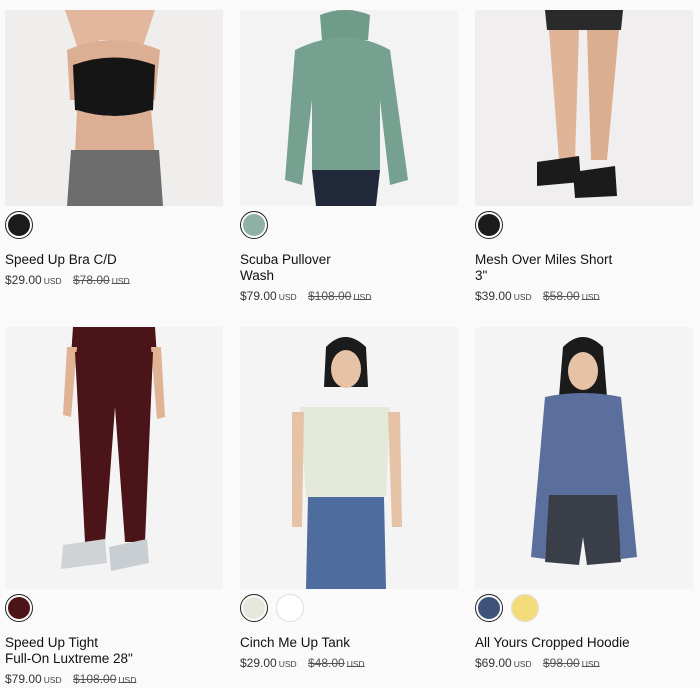 This screenshot has width=700, height=688. I want to click on original-price-value: $58.00, so click(561, 296).